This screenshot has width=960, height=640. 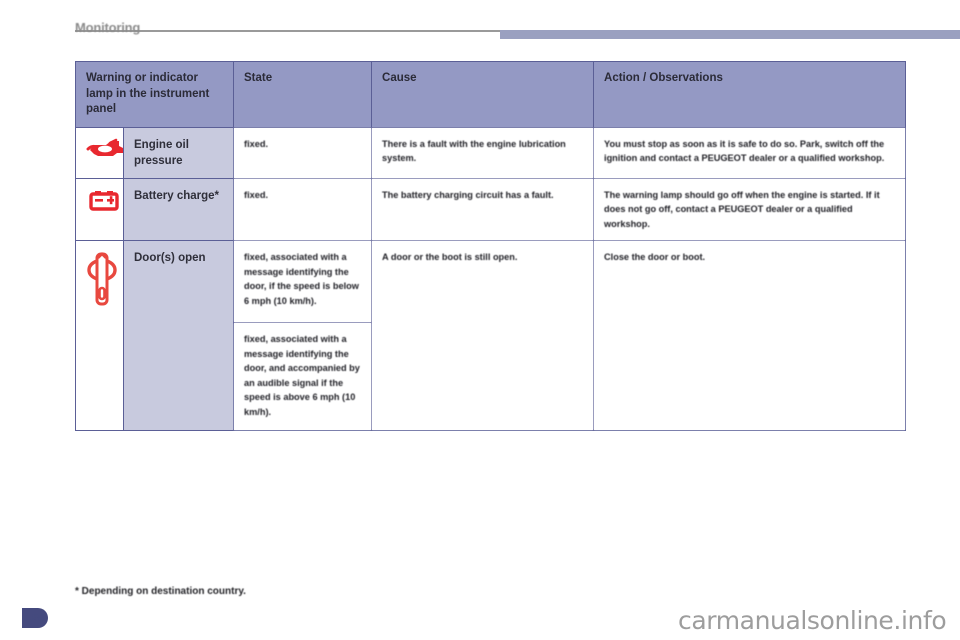 I want to click on header-rule-right, so click(x=730, y=34).